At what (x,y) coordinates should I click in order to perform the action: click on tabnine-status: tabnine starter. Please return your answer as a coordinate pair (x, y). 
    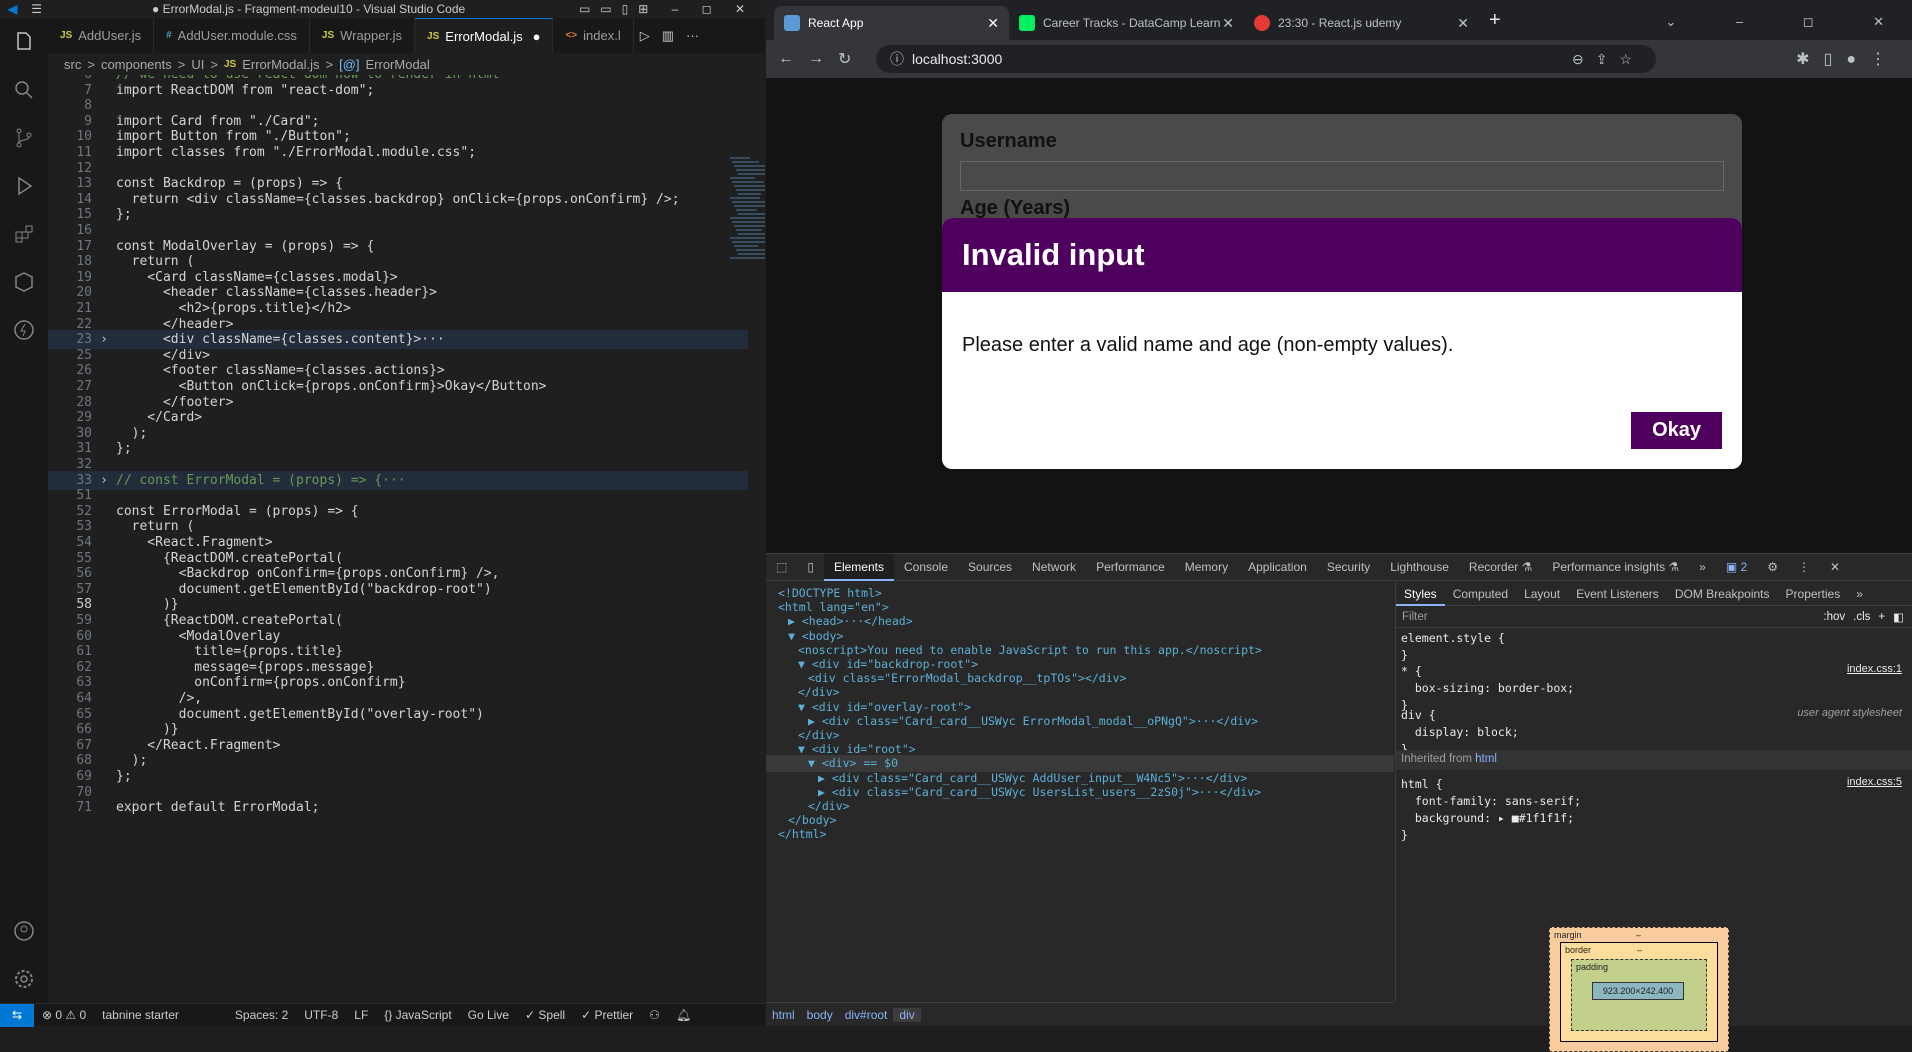
    Looking at the image, I should click on (140, 1015).